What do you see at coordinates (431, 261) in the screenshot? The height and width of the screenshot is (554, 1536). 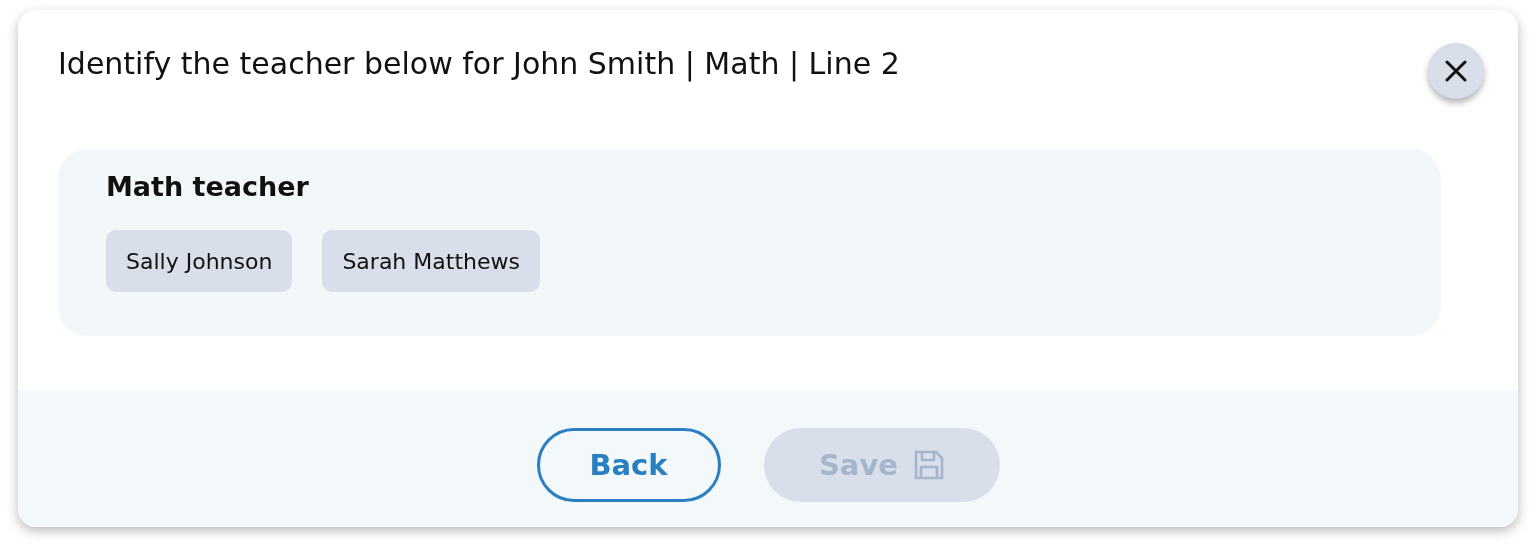 I see `teacher-option: Sarah Matthews` at bounding box center [431, 261].